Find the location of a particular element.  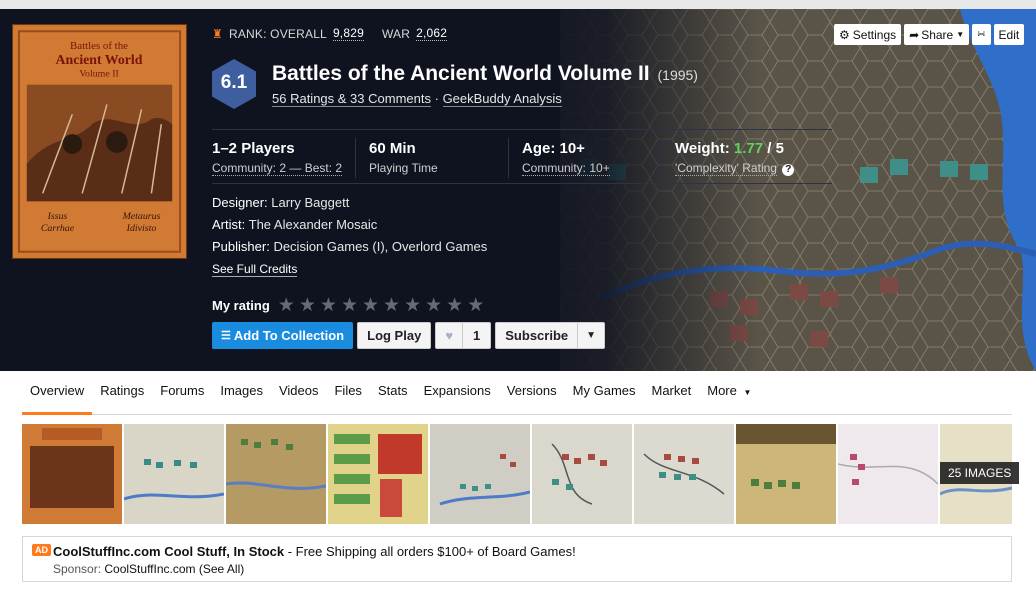

rss-button: ∺ is located at coordinates (981, 34).